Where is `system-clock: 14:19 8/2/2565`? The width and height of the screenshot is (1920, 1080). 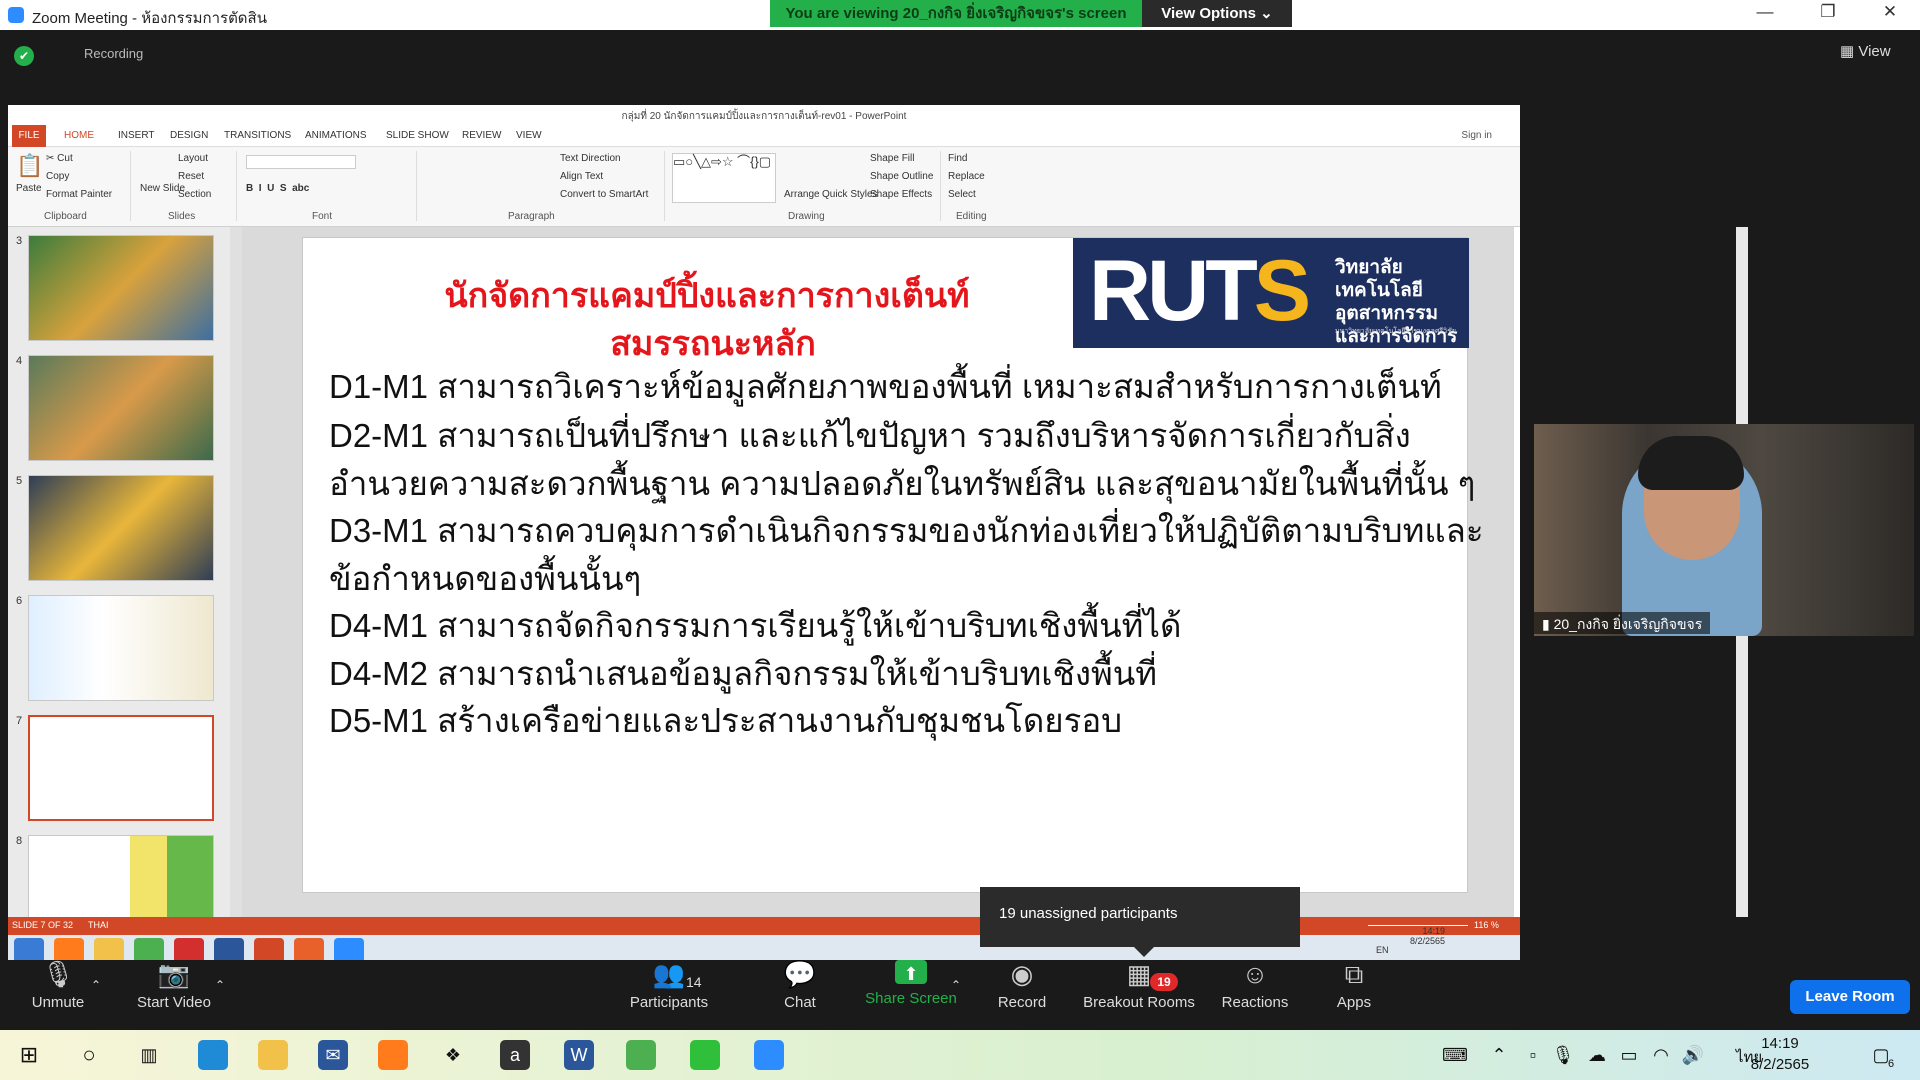
system-clock: 14:19 8/2/2565 is located at coordinates (1780, 1054).